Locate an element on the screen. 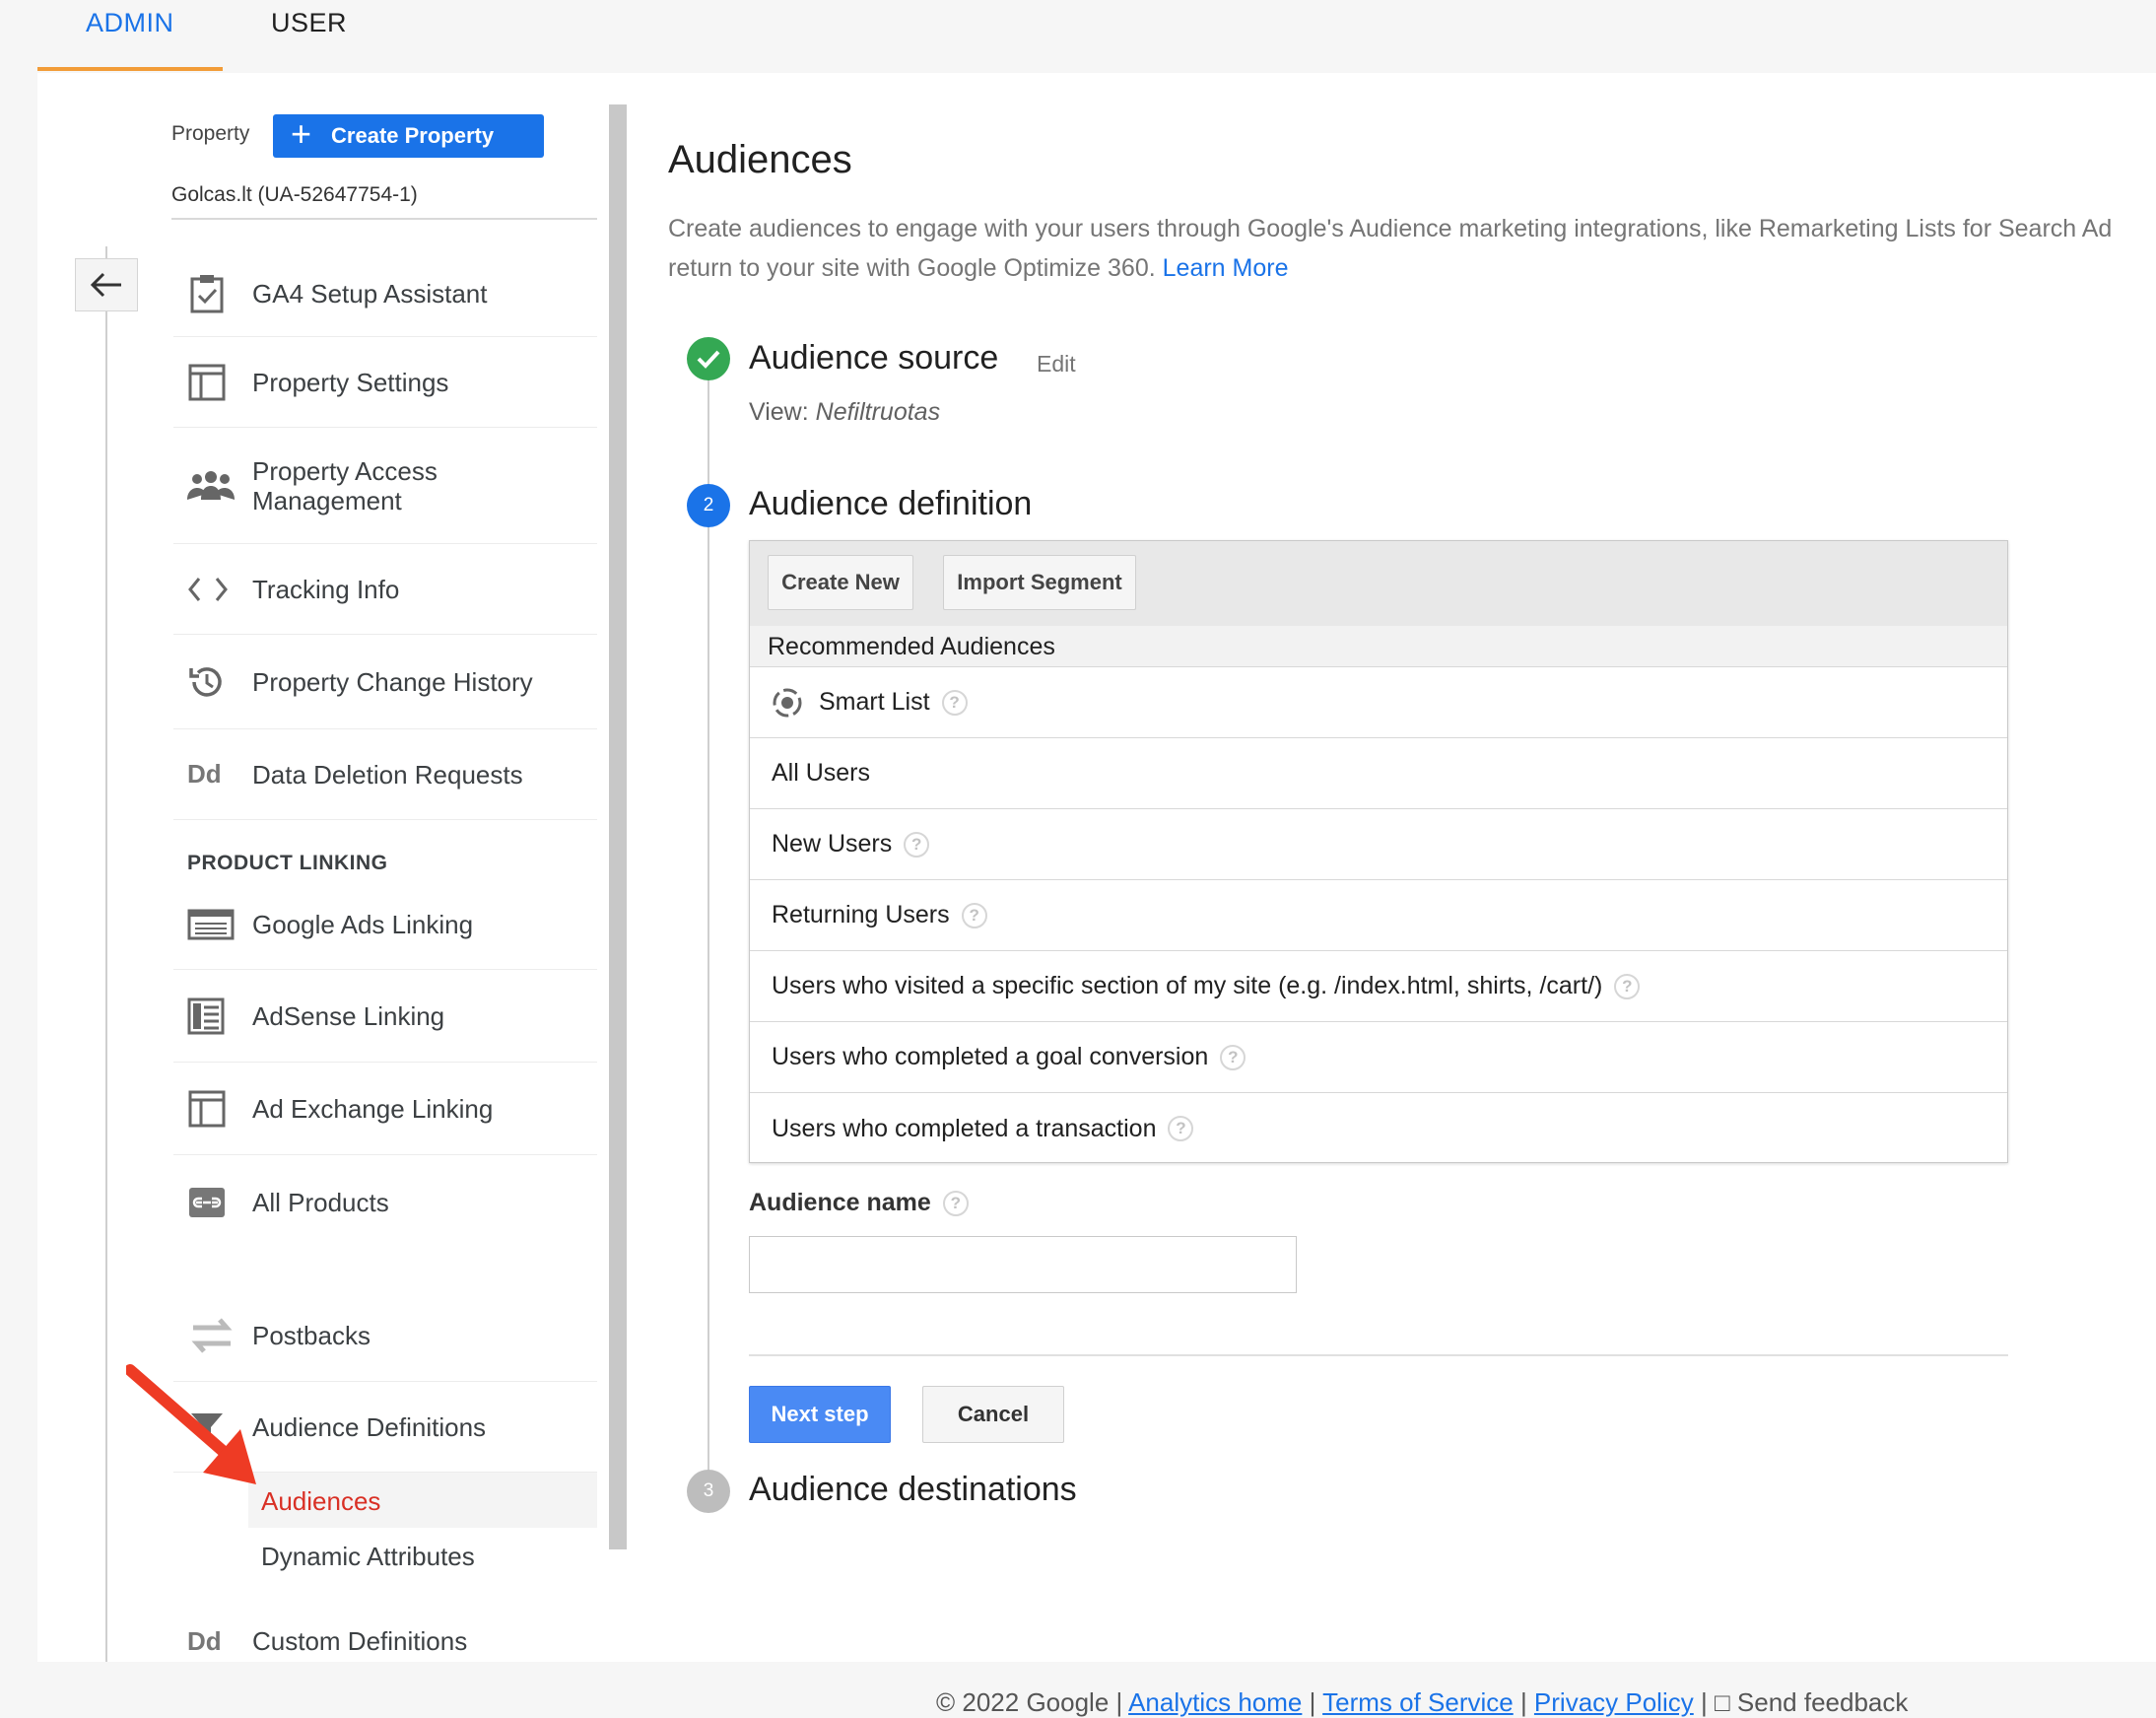 The height and width of the screenshot is (1718, 2156). adsense-icon is located at coordinates (212, 1016).